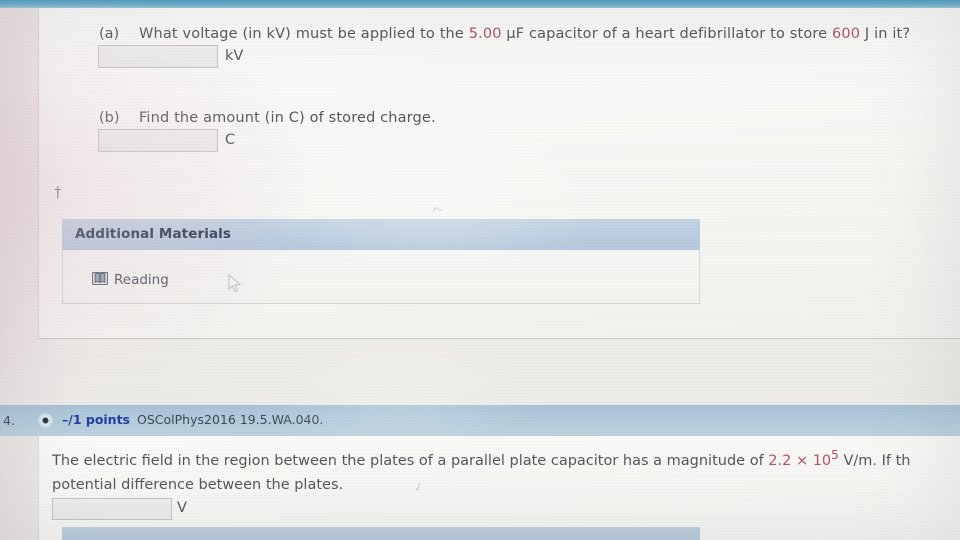 This screenshot has height=540, width=960. I want to click on question-4-points: –/1 points, so click(96, 419).